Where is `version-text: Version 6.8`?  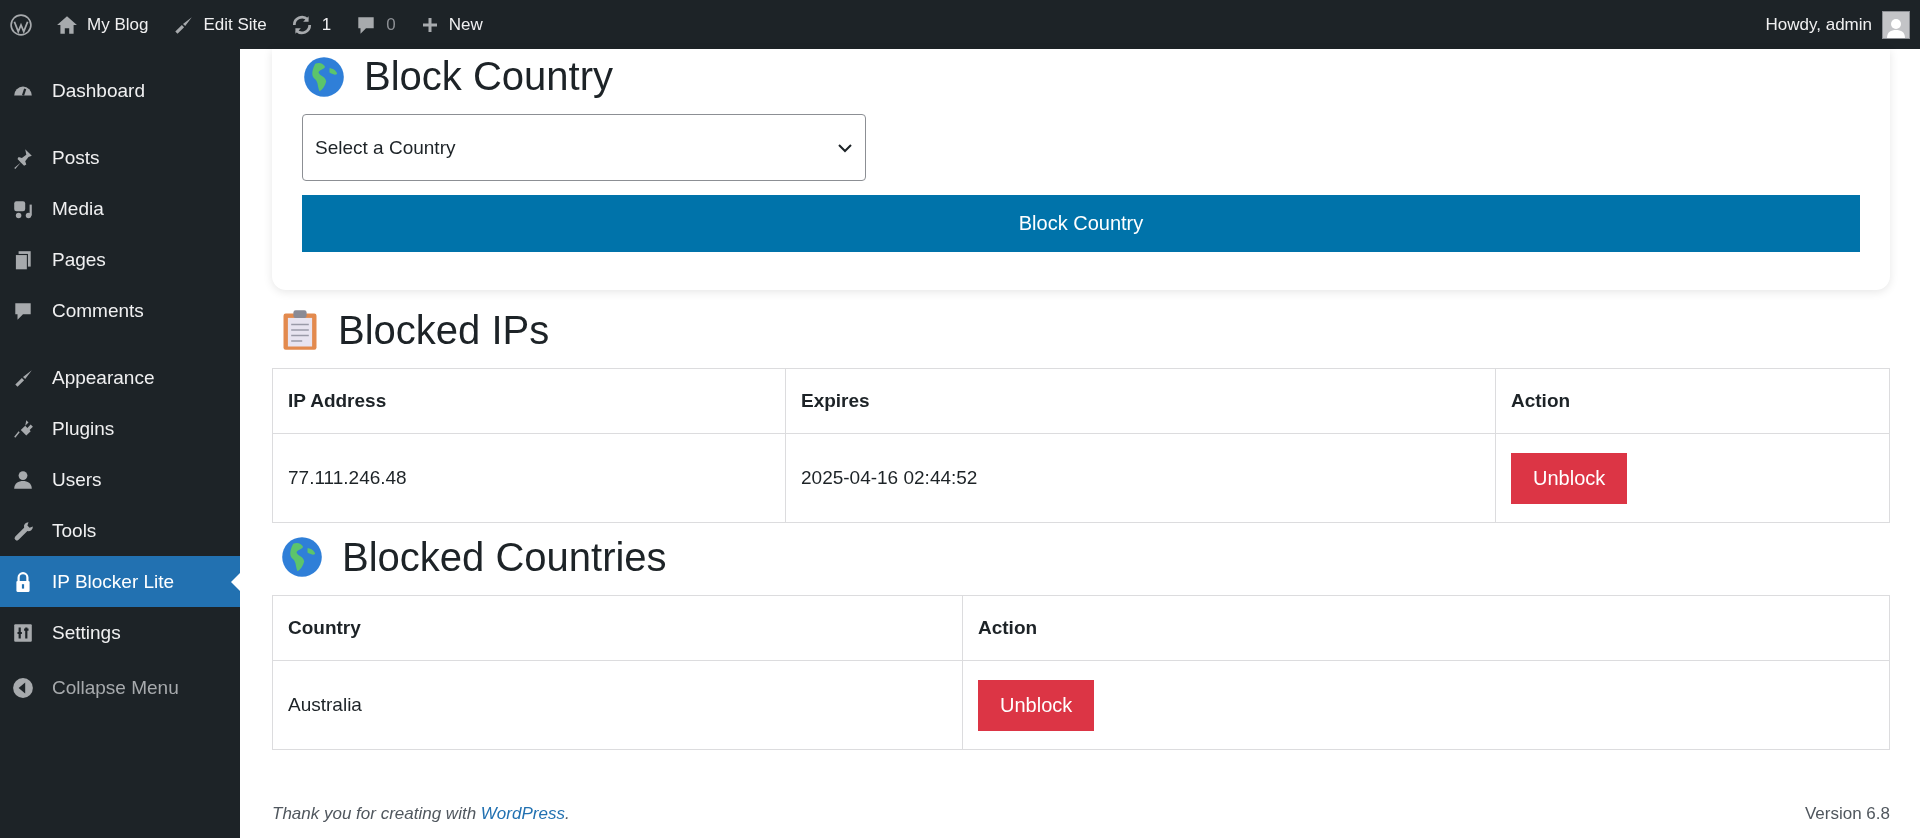 version-text: Version 6.8 is located at coordinates (1847, 814).